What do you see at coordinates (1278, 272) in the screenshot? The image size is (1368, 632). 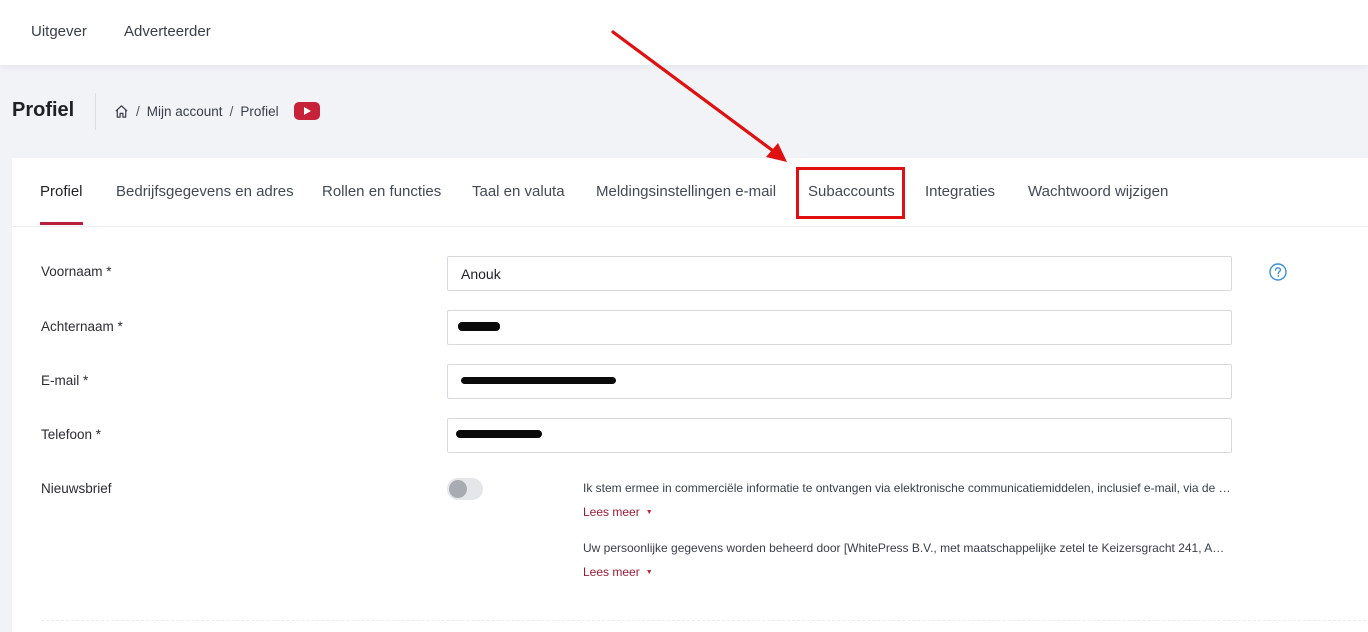 I see `question-circle-icon` at bounding box center [1278, 272].